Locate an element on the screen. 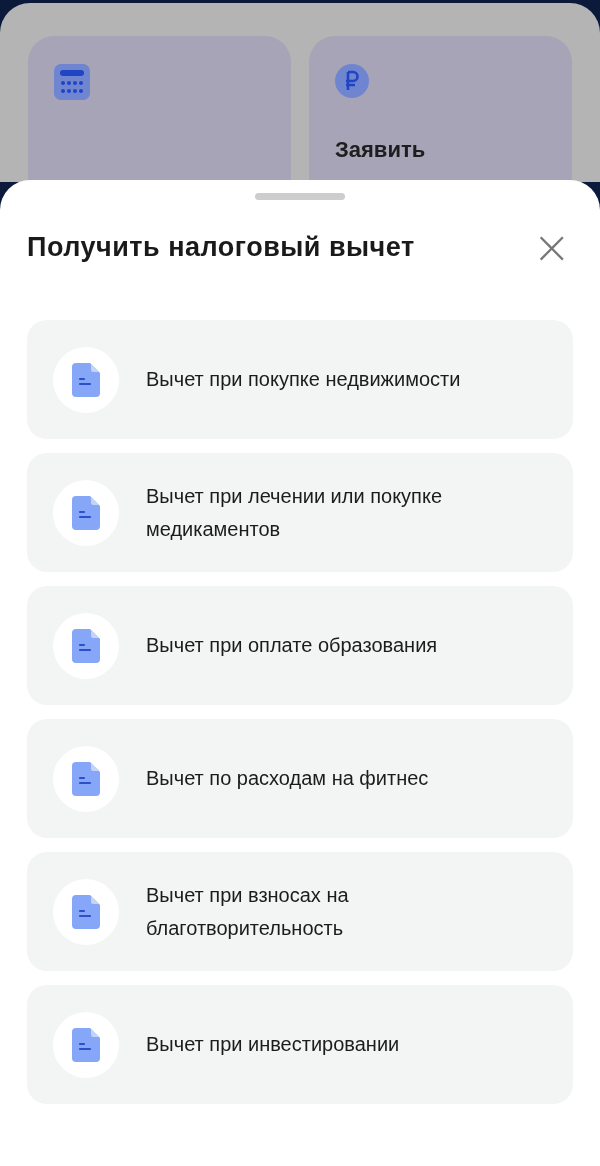  deduction-option: Вычет при инвестировании is located at coordinates (300, 1044).